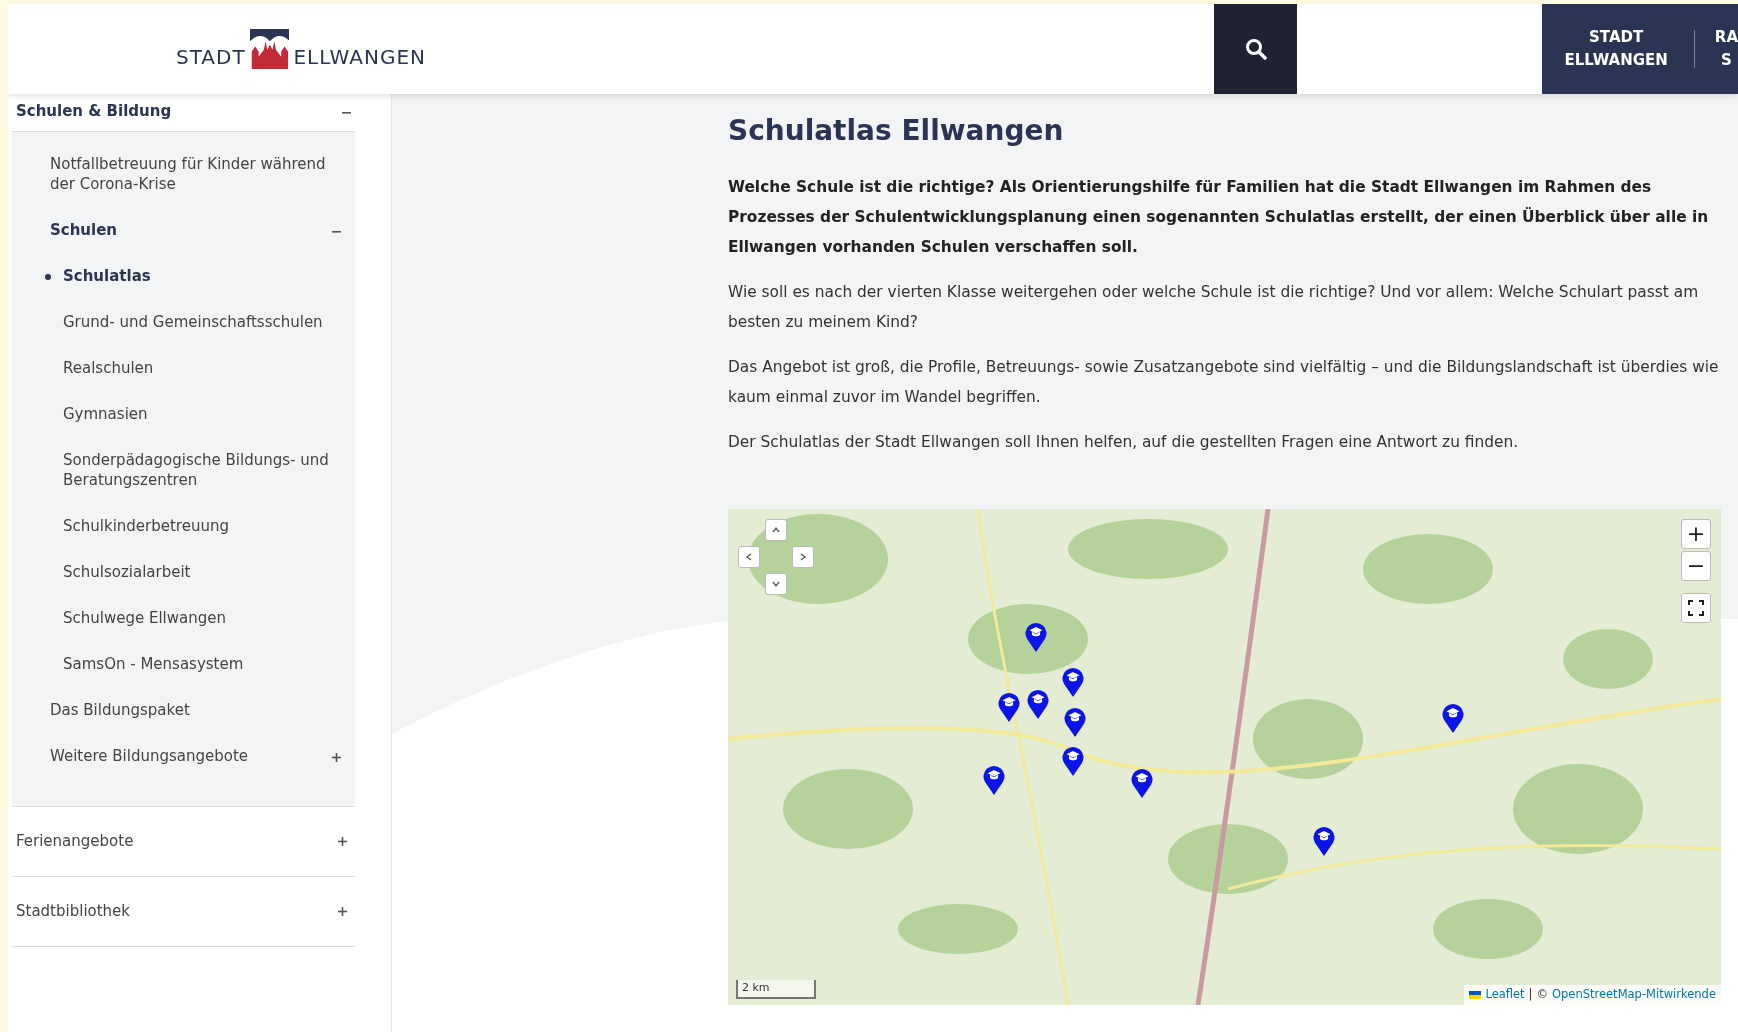 The image size is (1738, 1032). Describe the element at coordinates (1214, 307) in the screenshot. I see `paragraph: Wie soll es nach der vierten Klasse weitergehen oder welche Schule ist die richtige? Und vor allem: Welche Schulart passt am besten zu meinem Kind?` at that location.